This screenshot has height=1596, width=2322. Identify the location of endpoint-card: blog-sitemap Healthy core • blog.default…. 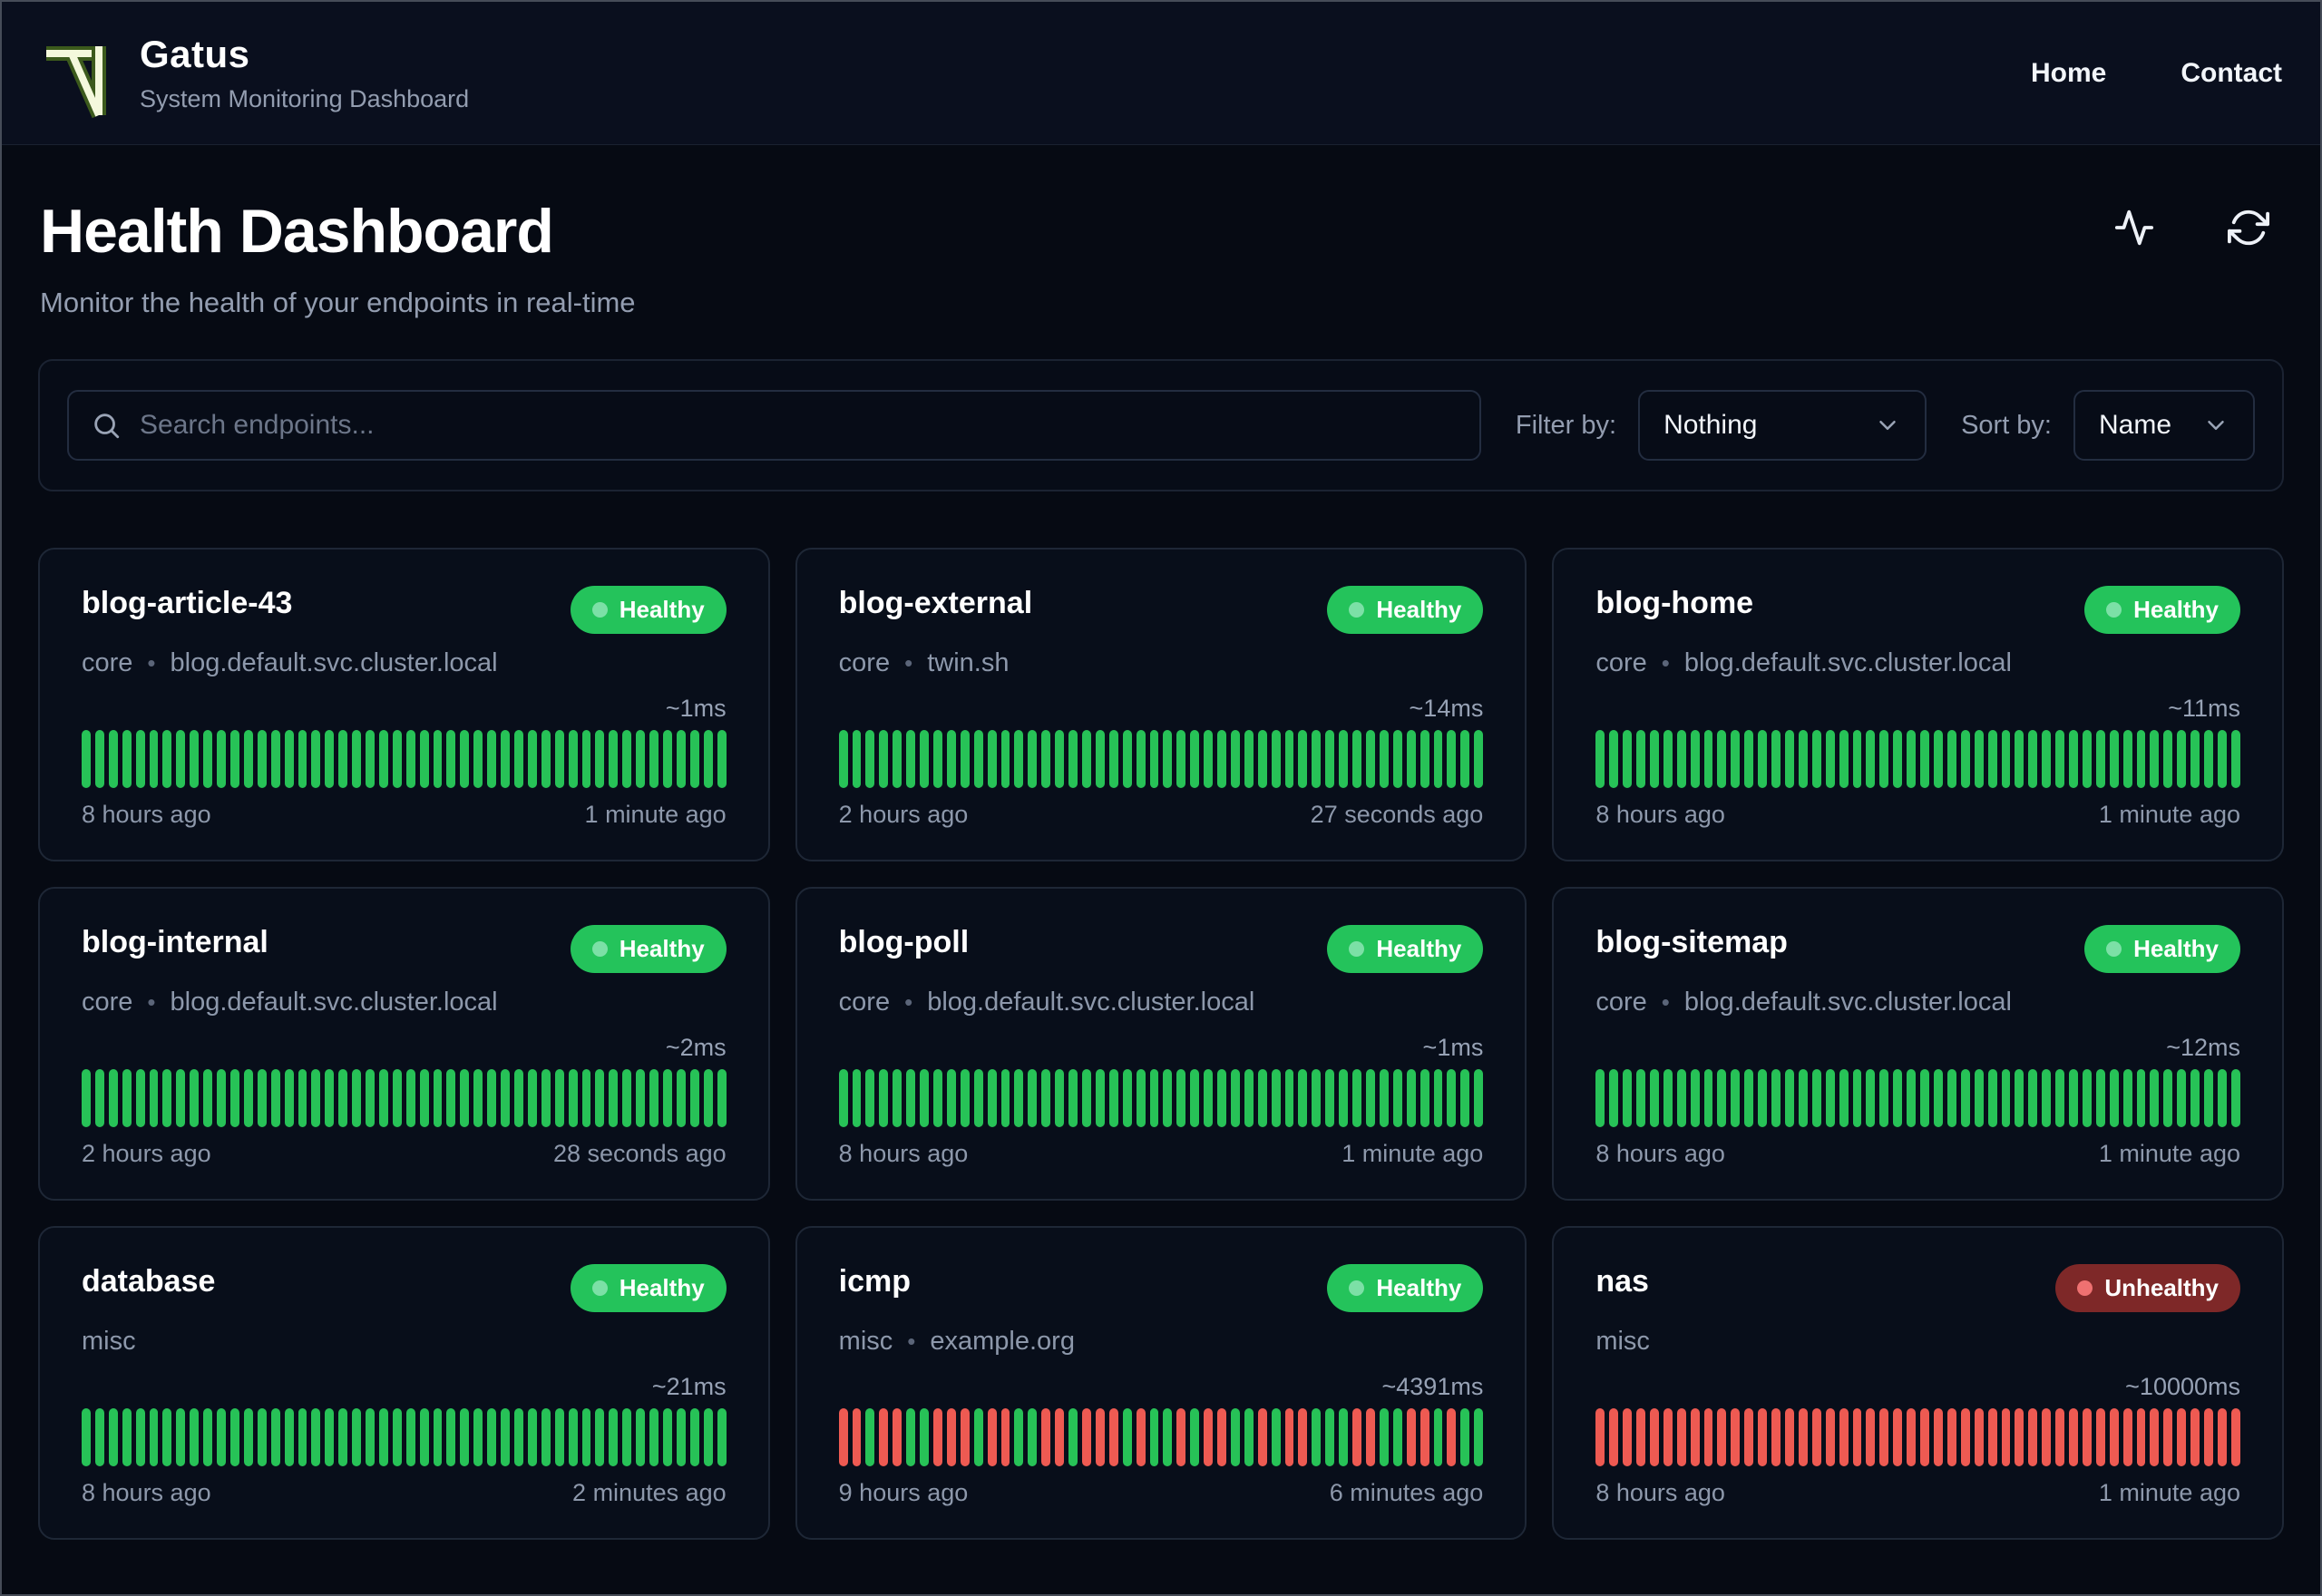
(1918, 1044).